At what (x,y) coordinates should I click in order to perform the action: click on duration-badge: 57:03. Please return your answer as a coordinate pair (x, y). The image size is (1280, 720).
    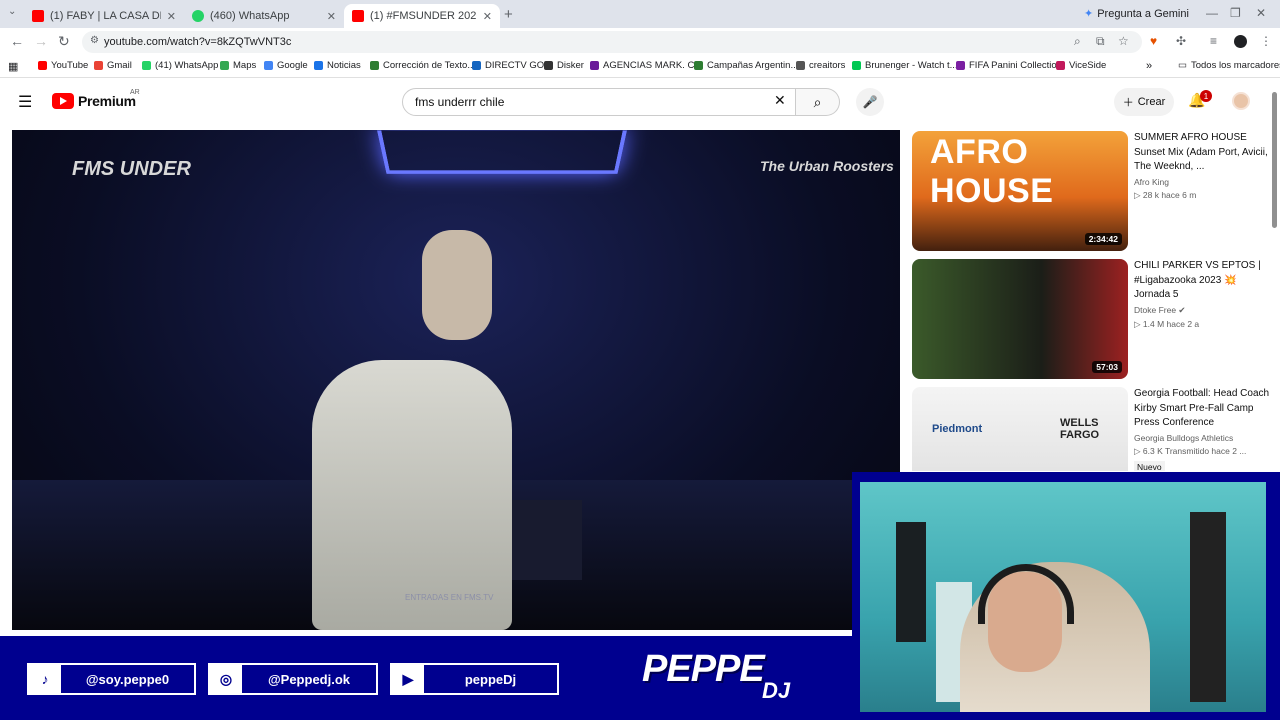
    Looking at the image, I should click on (1107, 367).